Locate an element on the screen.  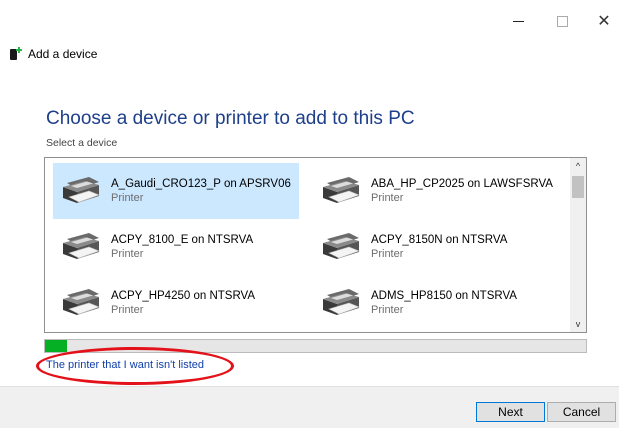
device-item-5: ADMS_HP8150 on NTSRVA Printer is located at coordinates (436, 303).